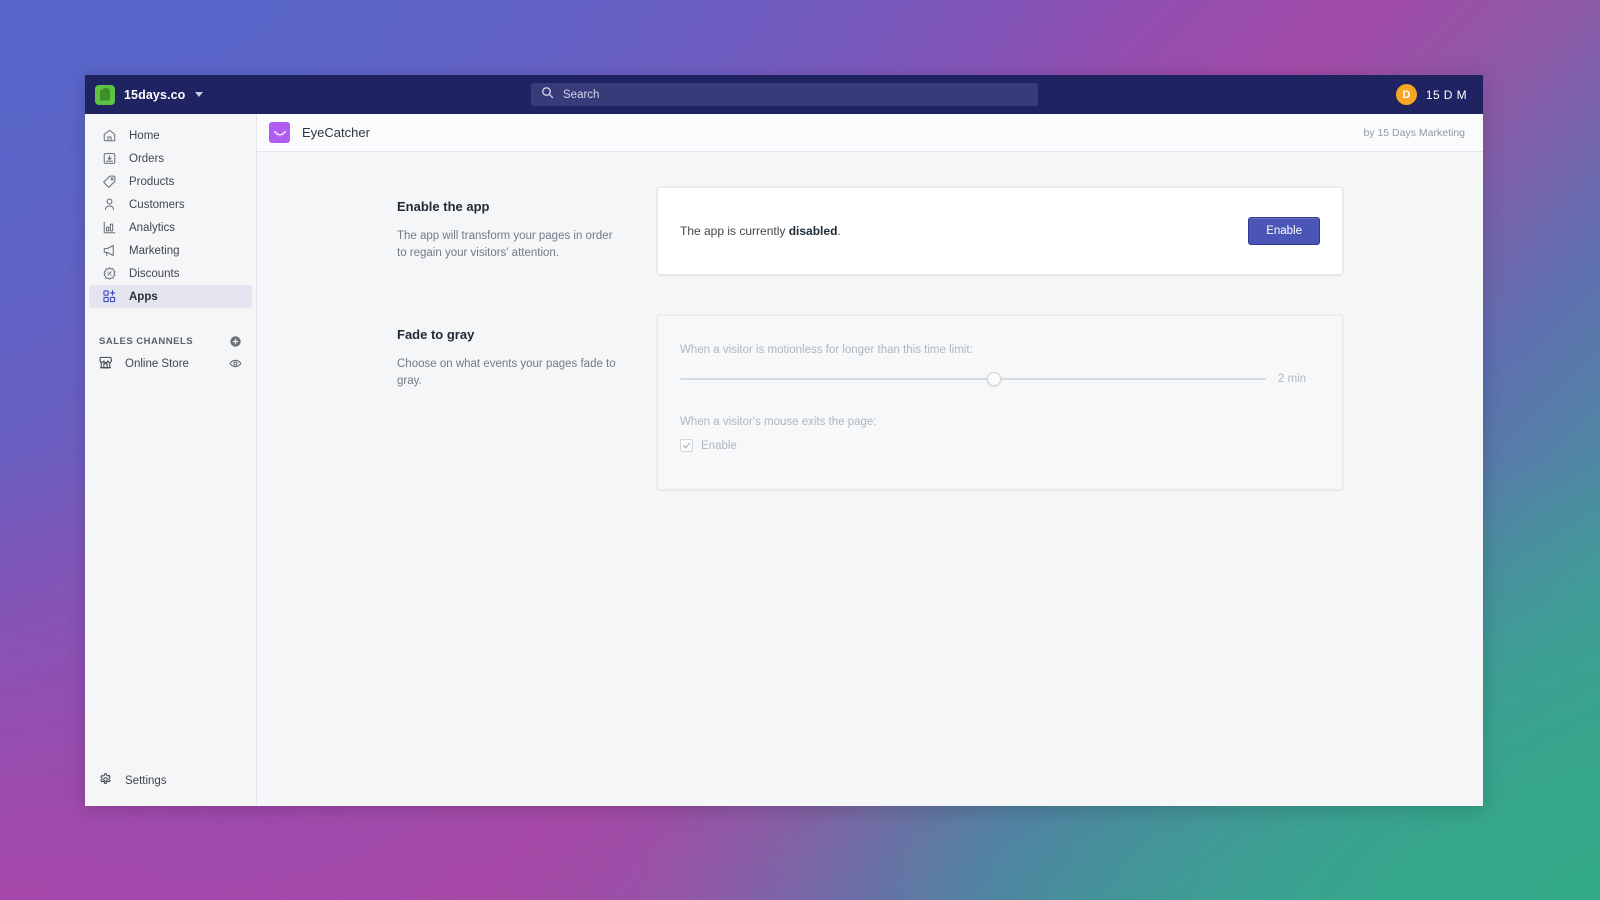 The image size is (1600, 900). I want to click on slider-thumb, so click(993, 379).